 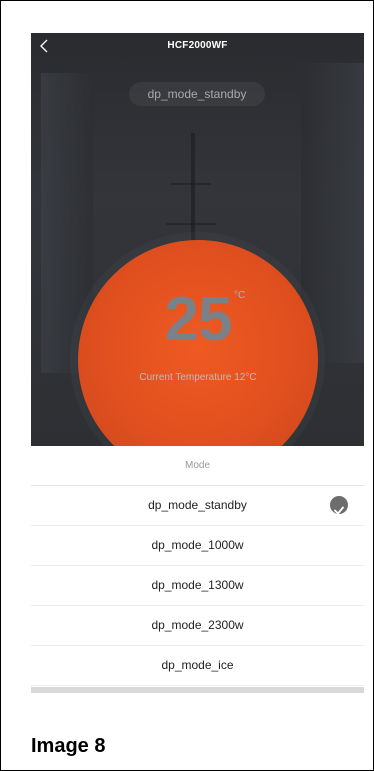 I want to click on nav-bar: HCF2000WF, so click(x=197, y=46).